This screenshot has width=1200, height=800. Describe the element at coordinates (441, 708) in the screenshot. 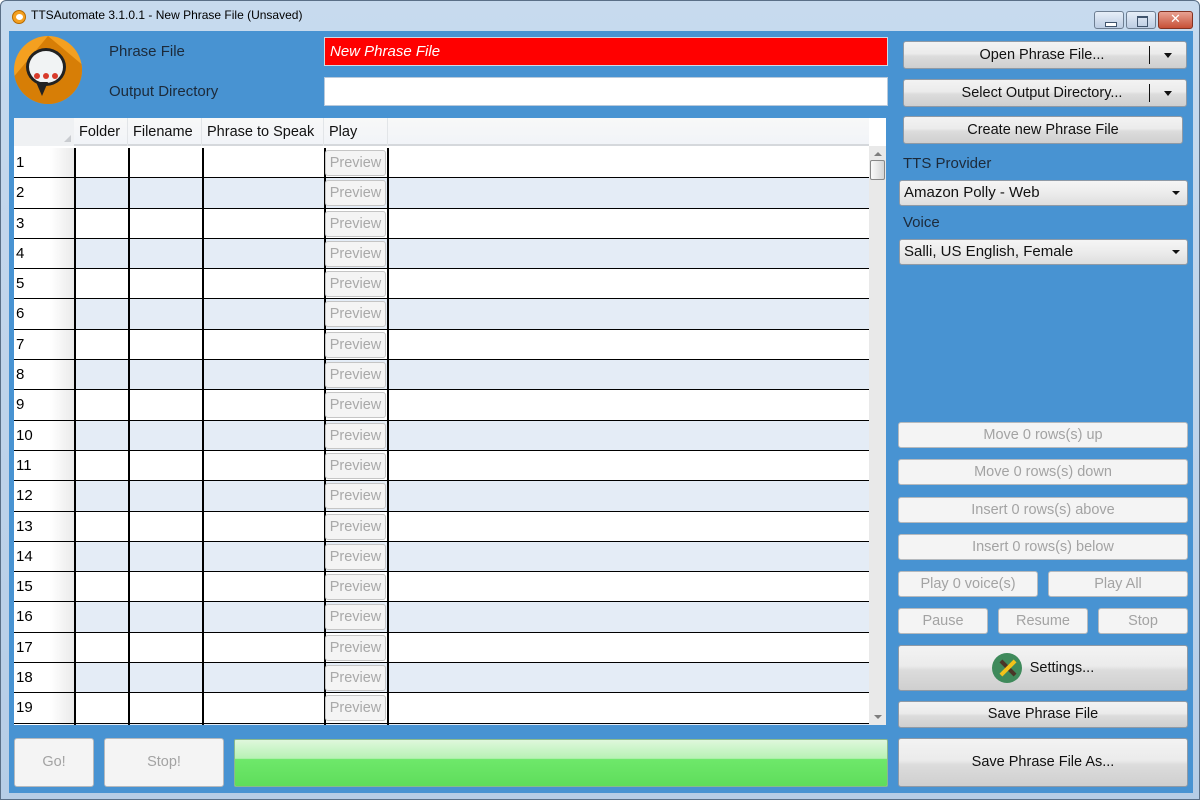

I see `table-row: 19 Preview` at that location.